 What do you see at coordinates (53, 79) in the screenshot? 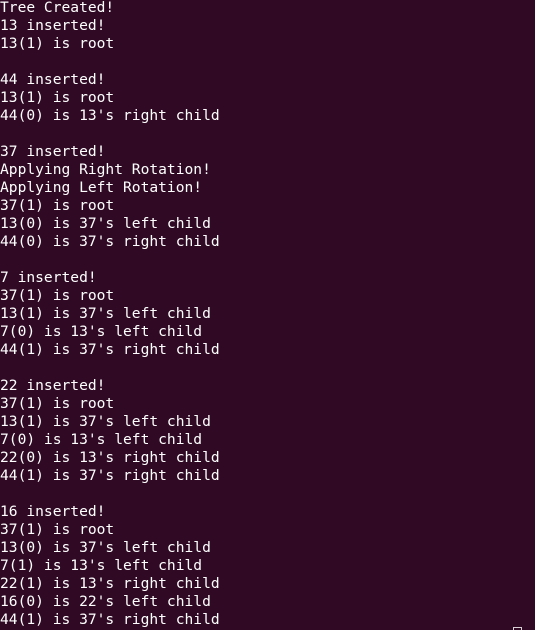
I see `terminal-line: 44 inserted!` at bounding box center [53, 79].